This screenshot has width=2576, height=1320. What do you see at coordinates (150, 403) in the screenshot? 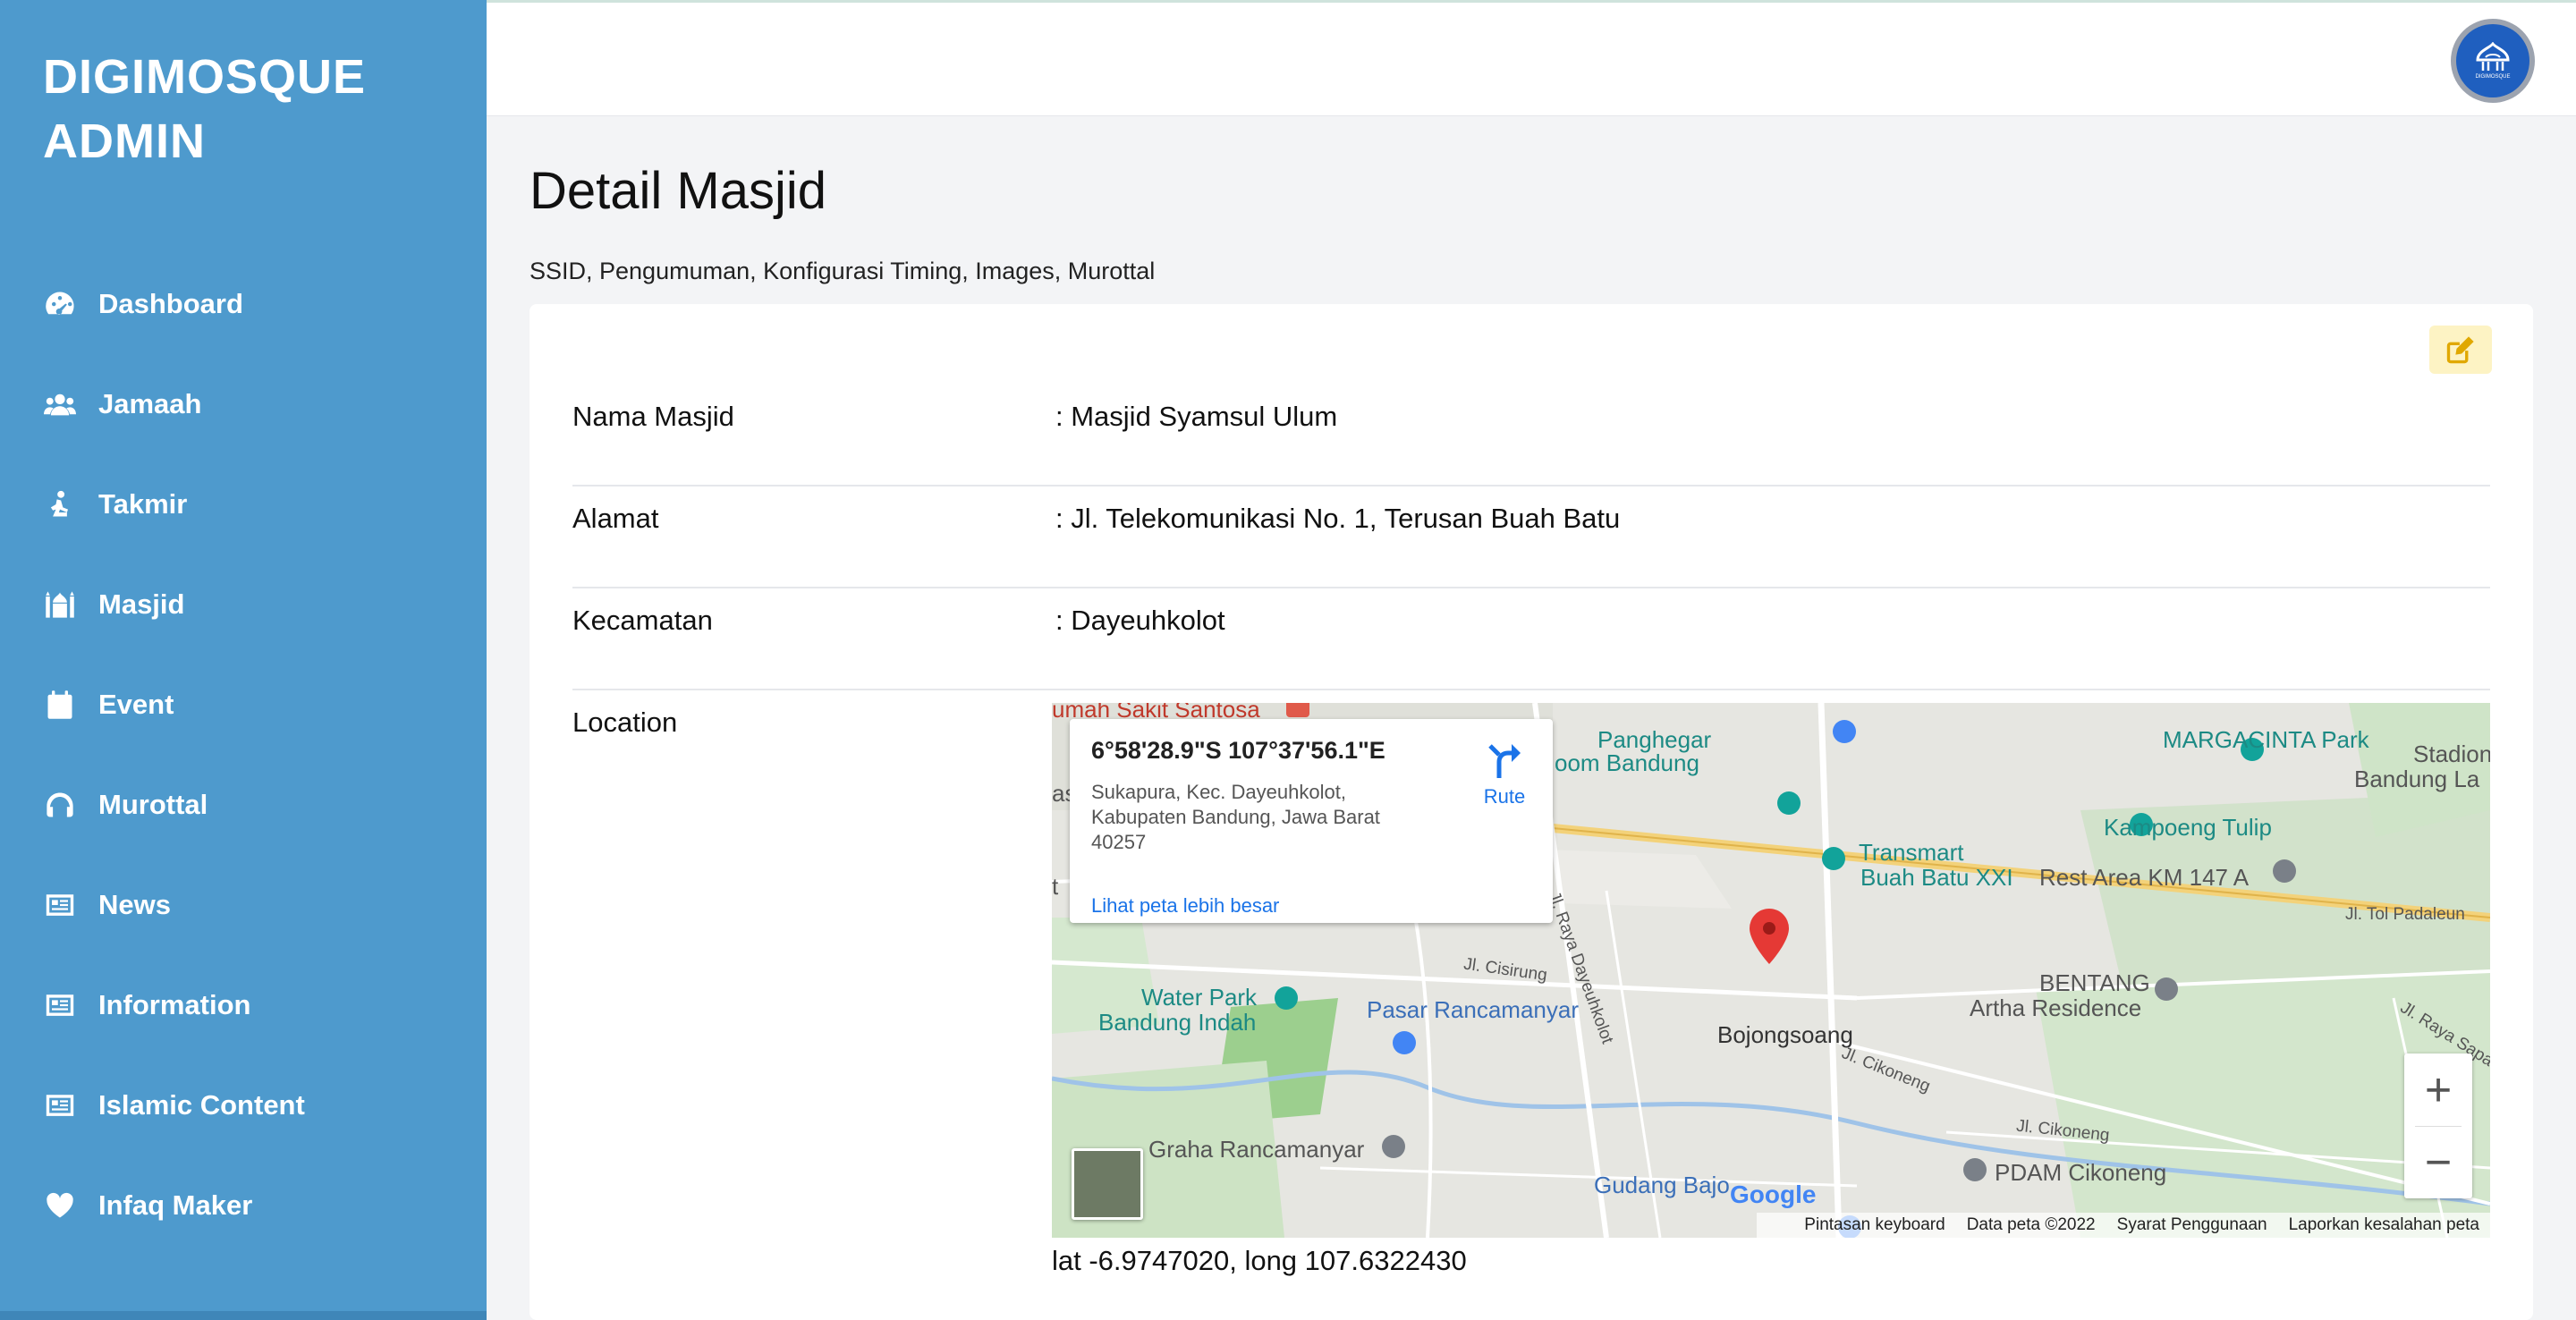
I see `sidebar-item-label: Jamaah` at bounding box center [150, 403].